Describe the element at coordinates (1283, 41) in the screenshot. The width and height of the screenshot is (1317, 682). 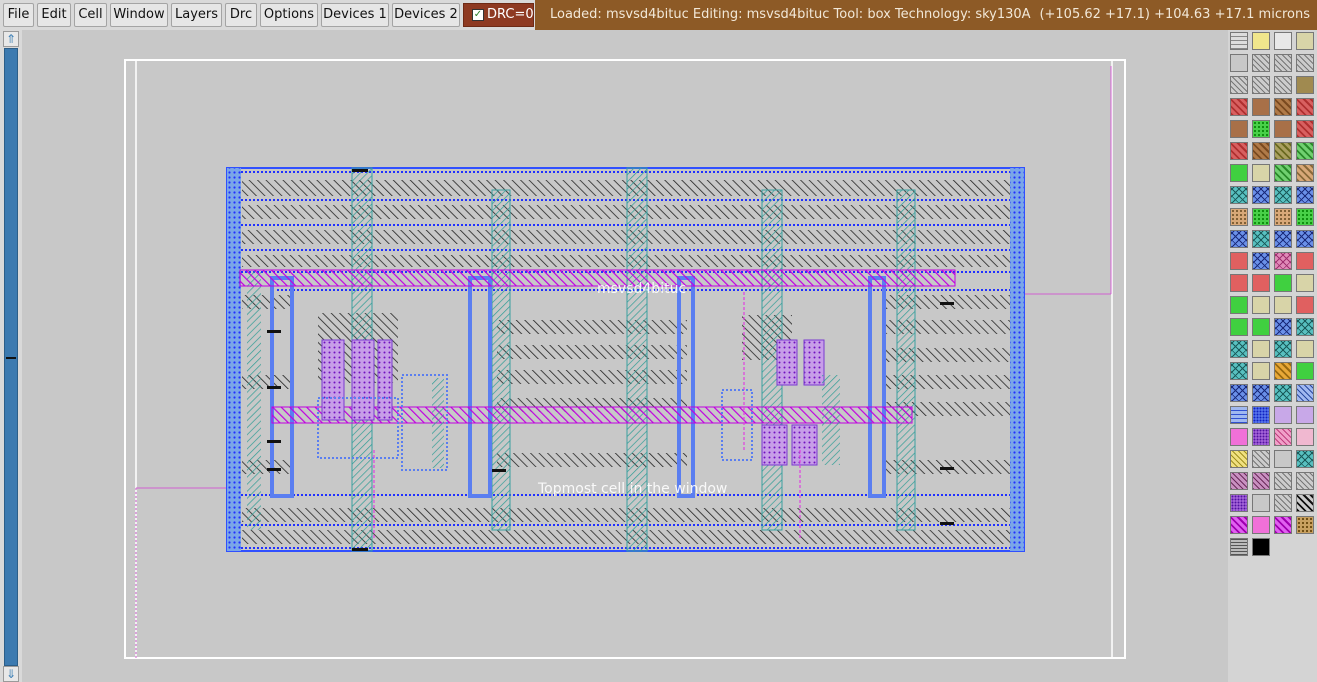
I see `layer-swatch-black-outline` at that location.